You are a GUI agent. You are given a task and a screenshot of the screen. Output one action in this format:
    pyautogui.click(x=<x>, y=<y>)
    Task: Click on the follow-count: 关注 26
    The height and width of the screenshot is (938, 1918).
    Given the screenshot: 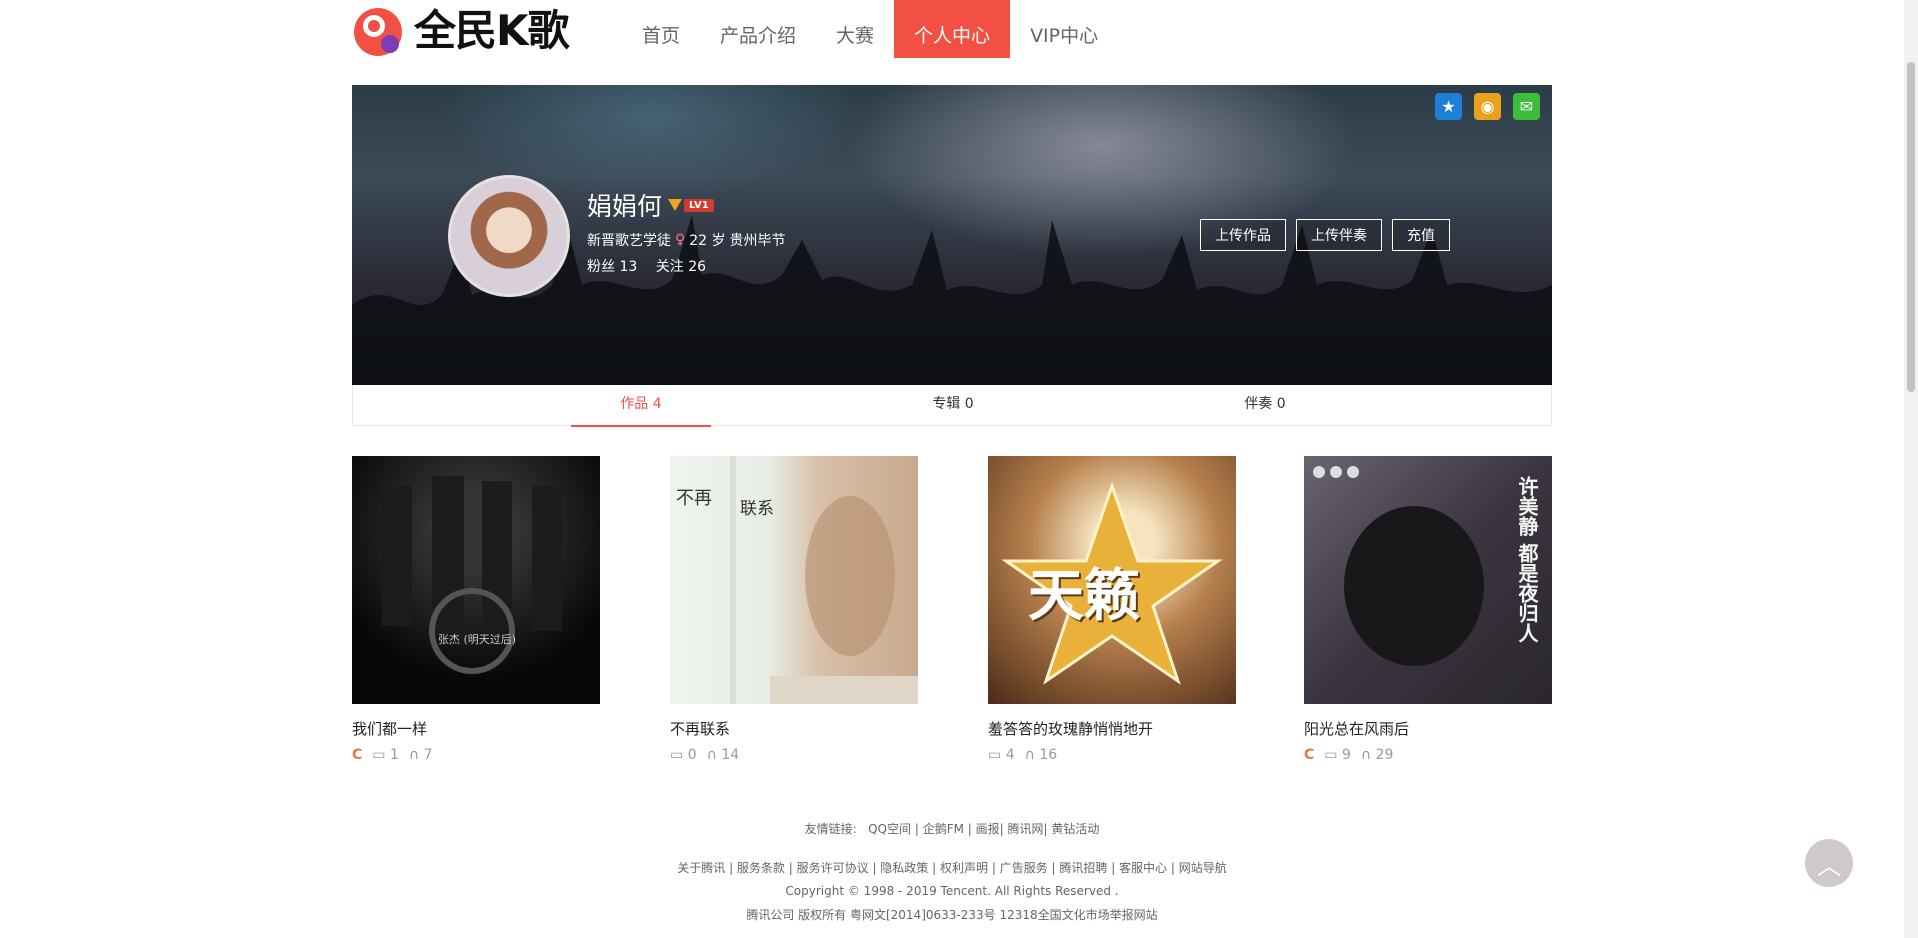 What is the action you would take?
    pyautogui.click(x=681, y=267)
    